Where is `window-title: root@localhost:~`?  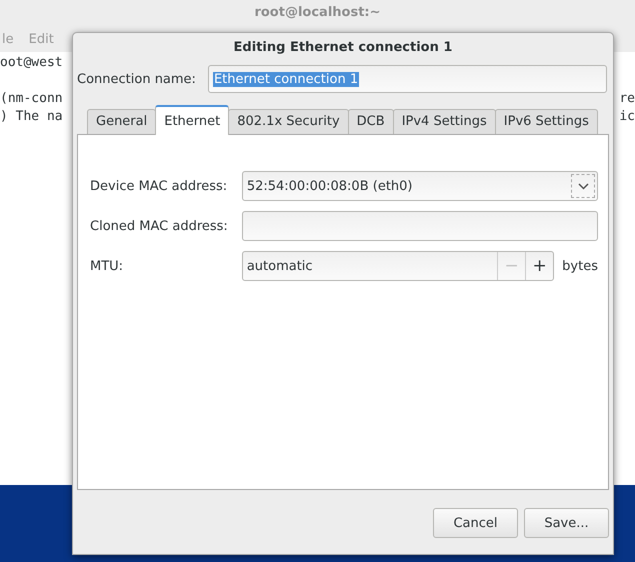 window-title: root@localhost:~ is located at coordinates (317, 13).